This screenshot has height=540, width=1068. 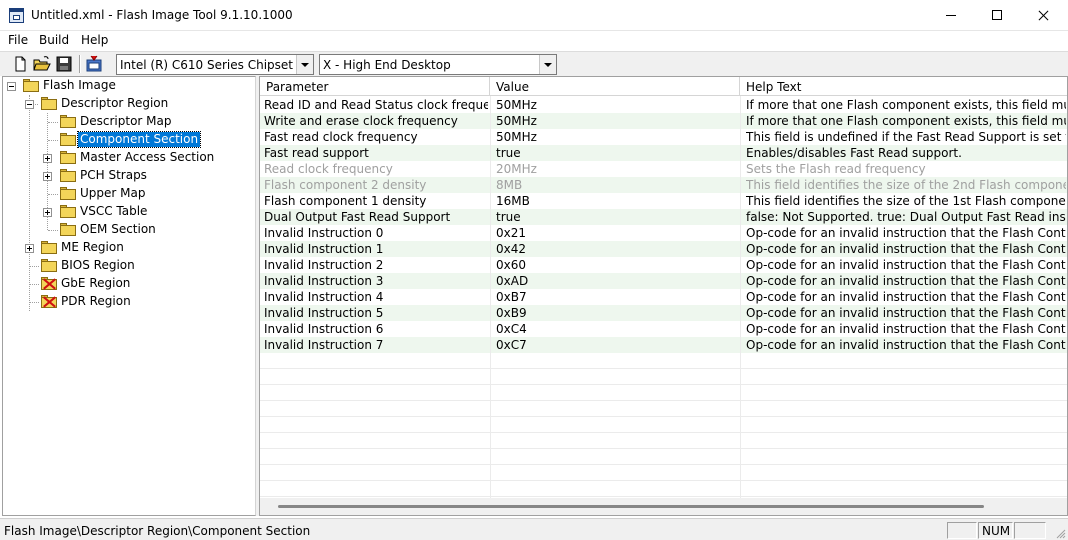 What do you see at coordinates (18, 40) in the screenshot?
I see `menu-file: File` at bounding box center [18, 40].